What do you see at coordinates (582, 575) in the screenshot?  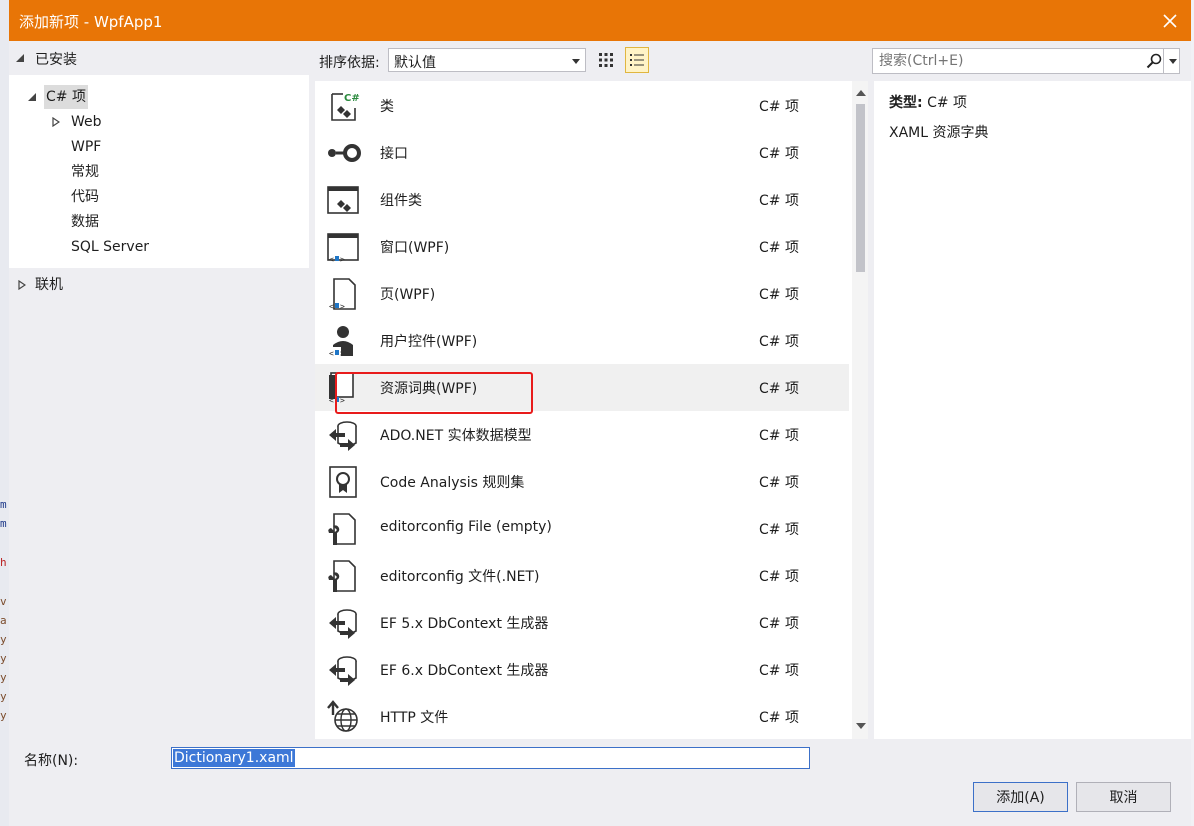 I see `template-item-row: editorconfig 文件(.NET) C# 项` at bounding box center [582, 575].